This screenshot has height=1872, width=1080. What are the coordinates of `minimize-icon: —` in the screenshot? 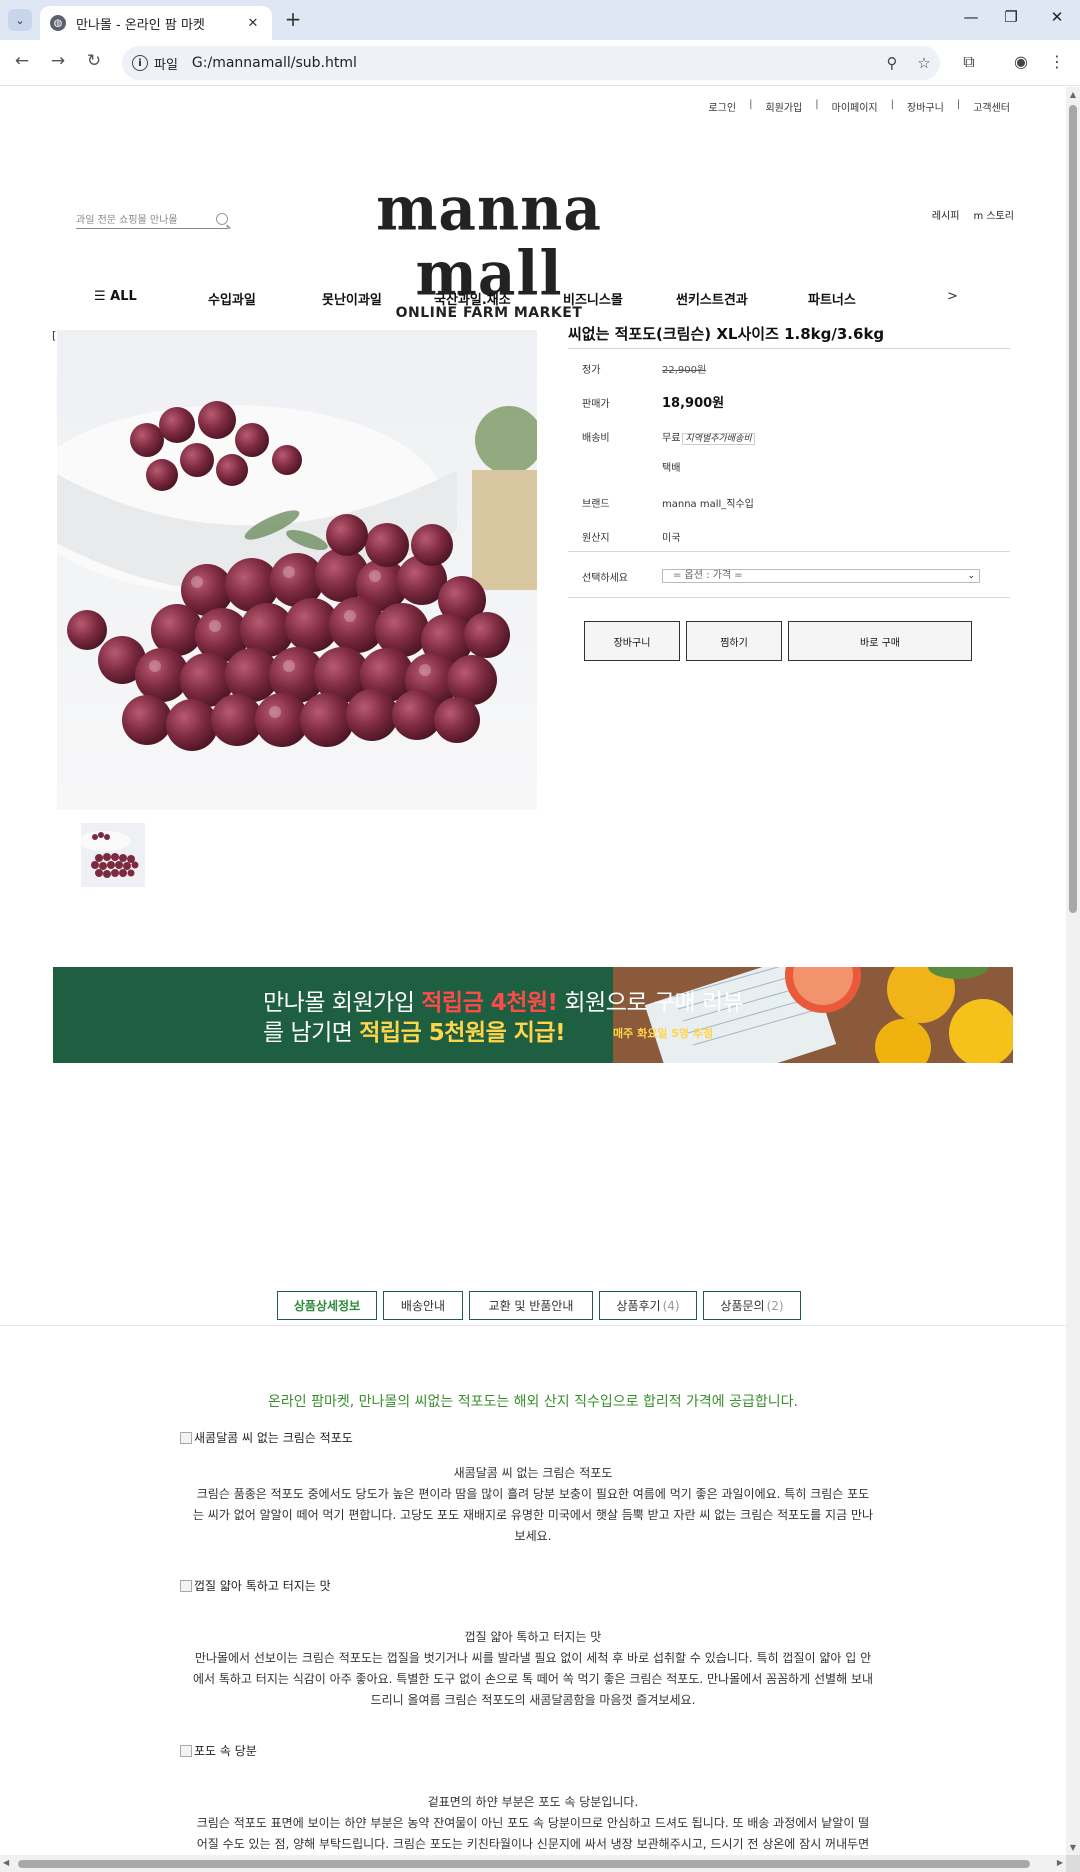 It's located at (971, 17).